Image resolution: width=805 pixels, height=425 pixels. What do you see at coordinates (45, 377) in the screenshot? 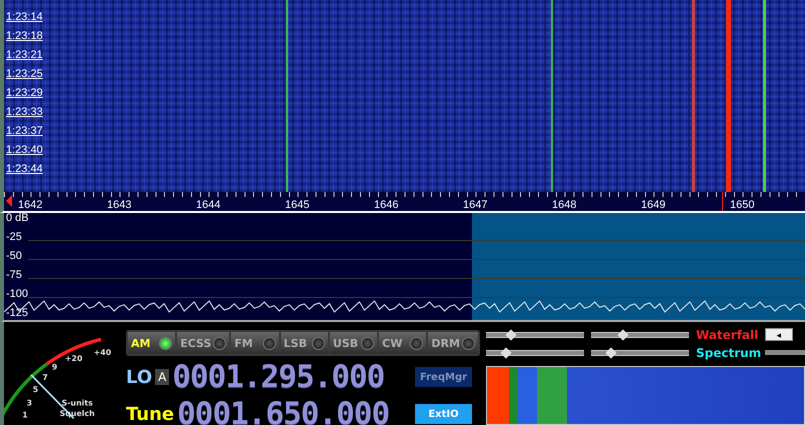
I see `scale-label: 7` at bounding box center [45, 377].